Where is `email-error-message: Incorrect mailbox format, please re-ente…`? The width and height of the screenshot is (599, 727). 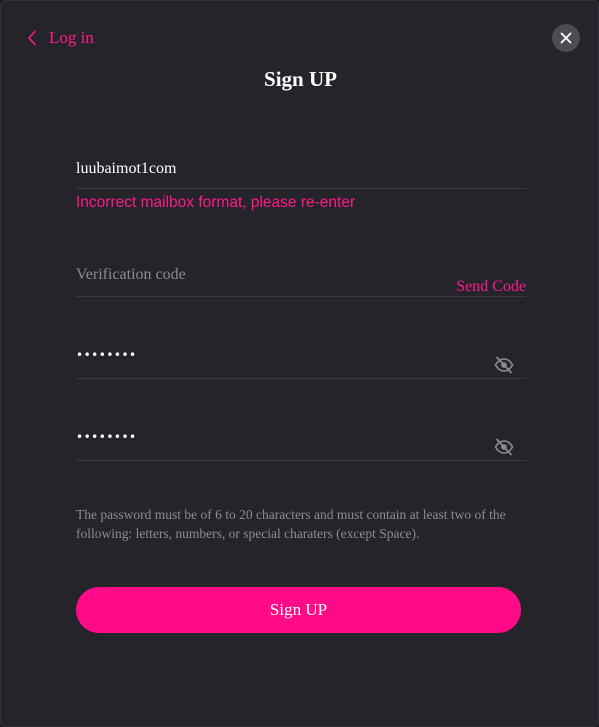 email-error-message: Incorrect mailbox format, please re-ente… is located at coordinates (216, 202).